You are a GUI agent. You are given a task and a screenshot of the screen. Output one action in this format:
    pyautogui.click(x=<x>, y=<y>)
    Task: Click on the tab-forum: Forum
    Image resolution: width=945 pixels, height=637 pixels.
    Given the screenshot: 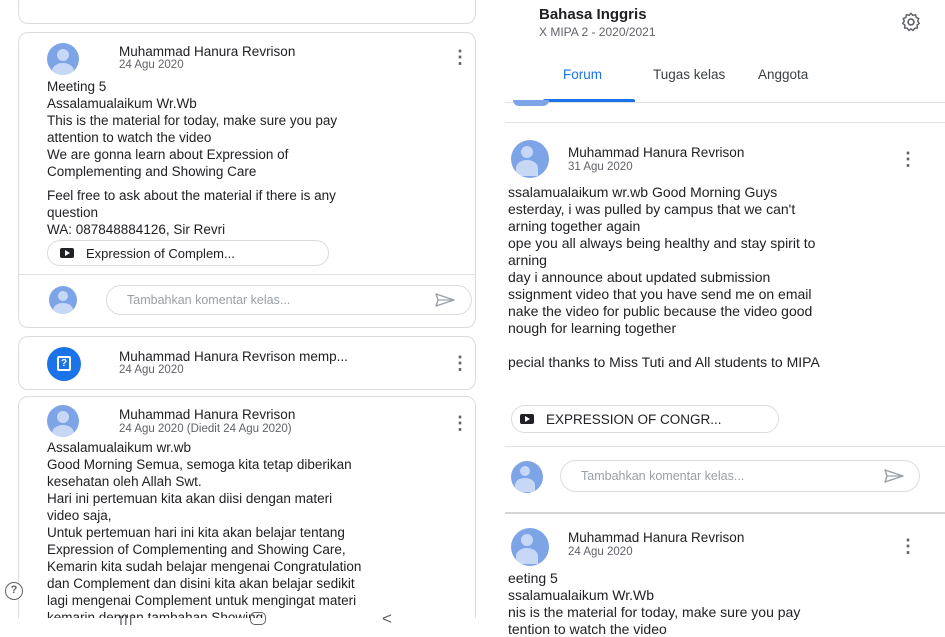 What is the action you would take?
    pyautogui.click(x=582, y=74)
    